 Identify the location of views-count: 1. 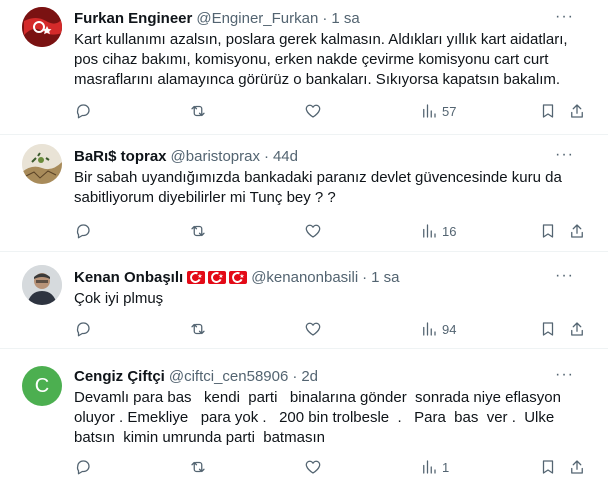
(446, 467).